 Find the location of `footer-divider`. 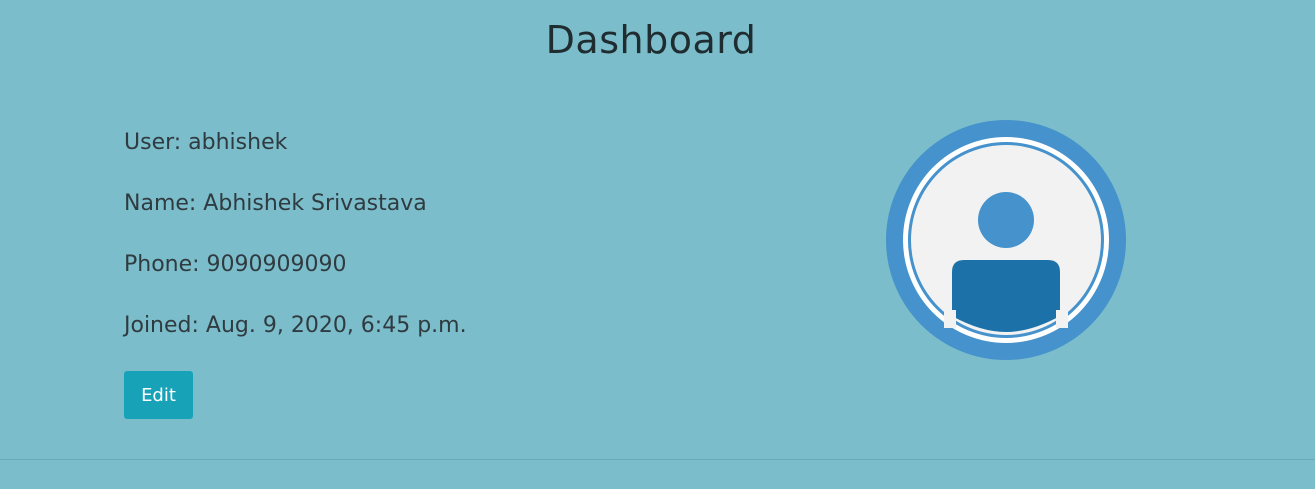

footer-divider is located at coordinates (657, 459).